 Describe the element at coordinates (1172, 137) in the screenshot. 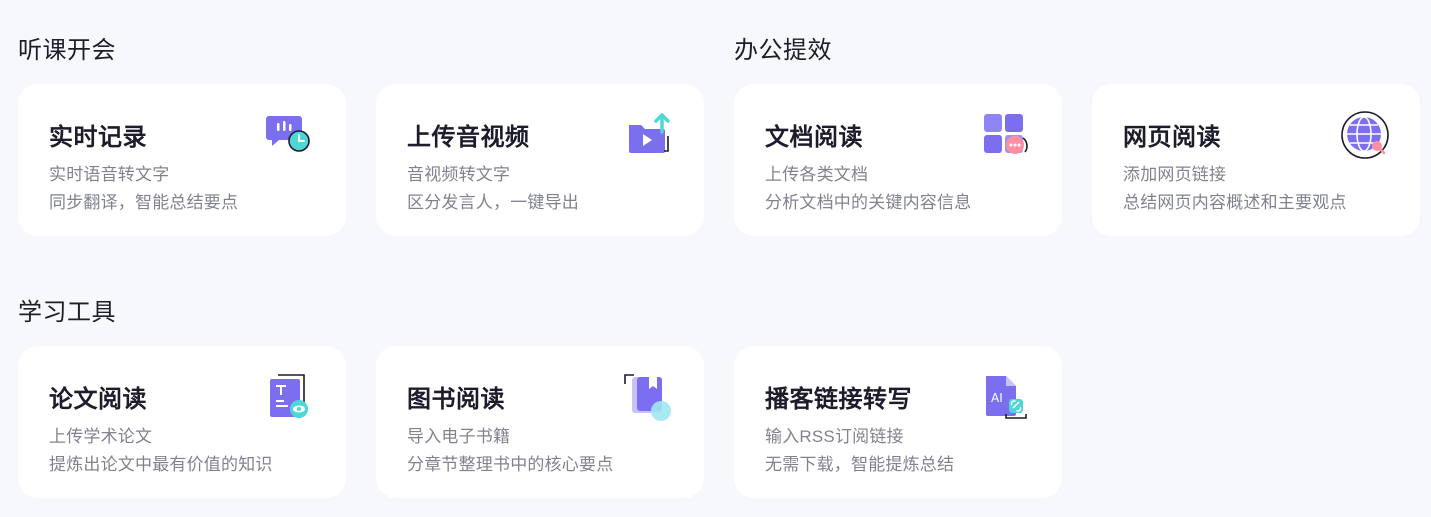

I see `card-title: 网页阅读` at that location.